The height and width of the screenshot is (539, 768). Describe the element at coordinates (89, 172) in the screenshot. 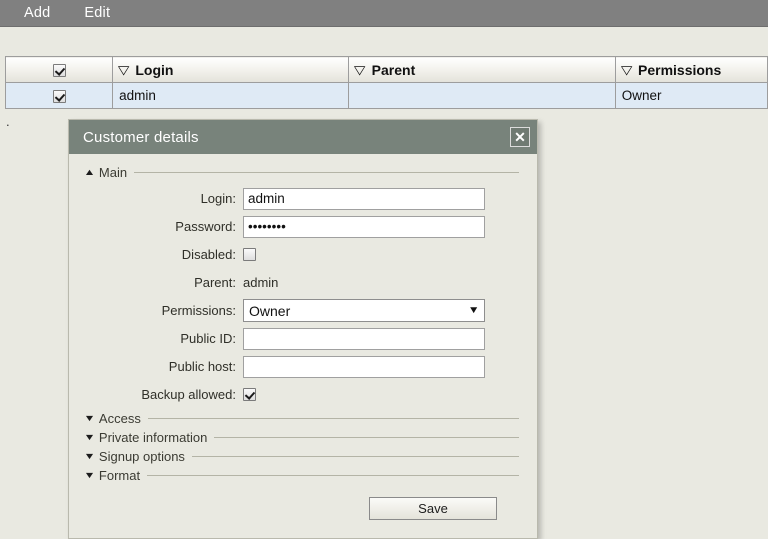

I see `chevron-up-icon: ▲` at that location.